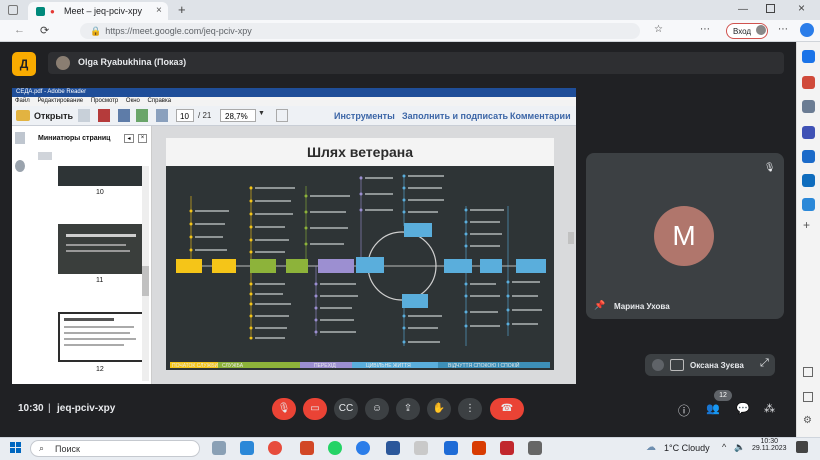 Image resolution: width=820 pixels, height=460 pixels. I want to click on tools-icon, so click(808, 106).